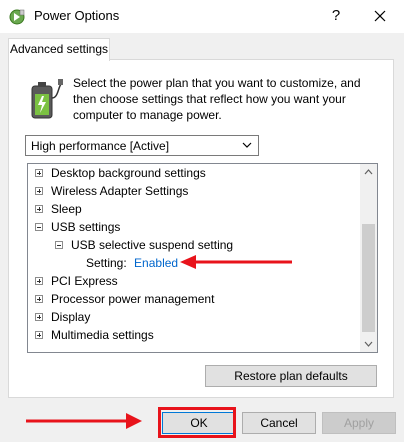  What do you see at coordinates (279, 423) in the screenshot?
I see `cancel-button: Cancel` at bounding box center [279, 423].